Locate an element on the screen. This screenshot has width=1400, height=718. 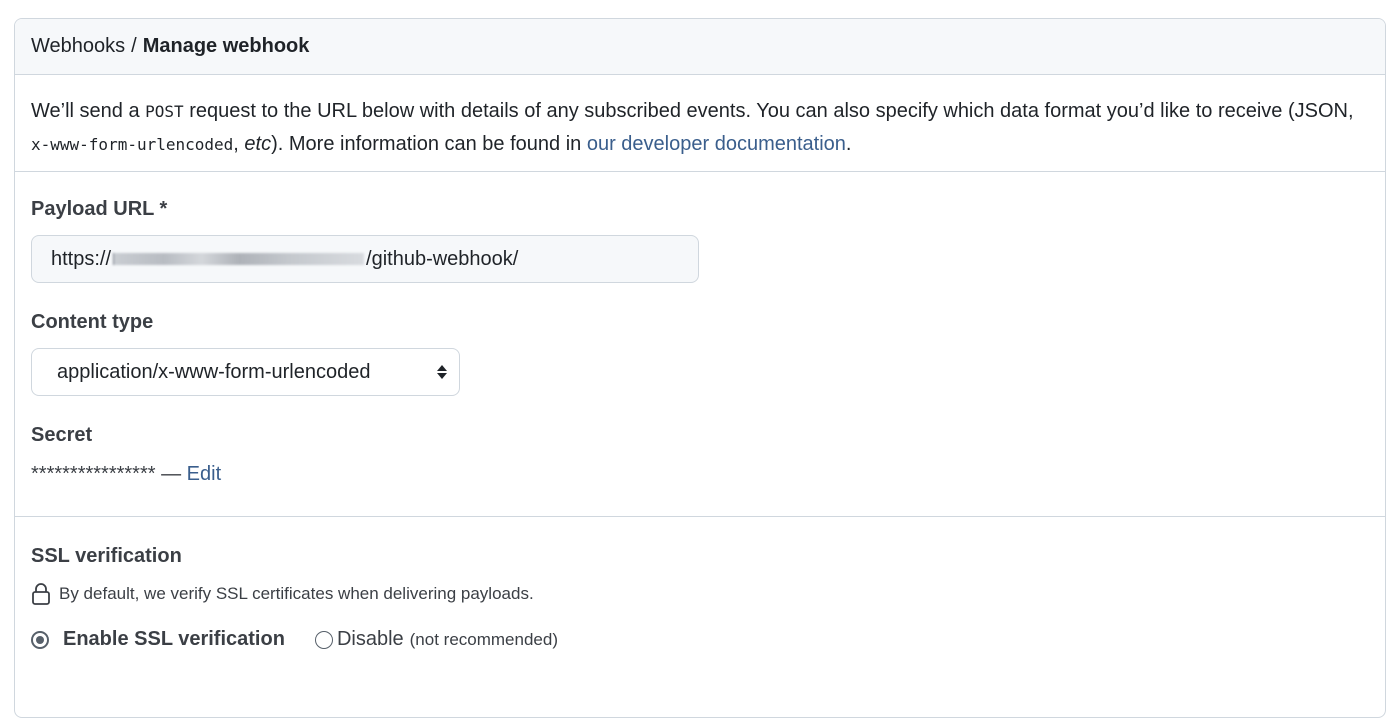
disable-ssl-label: Disable is located at coordinates (370, 639).